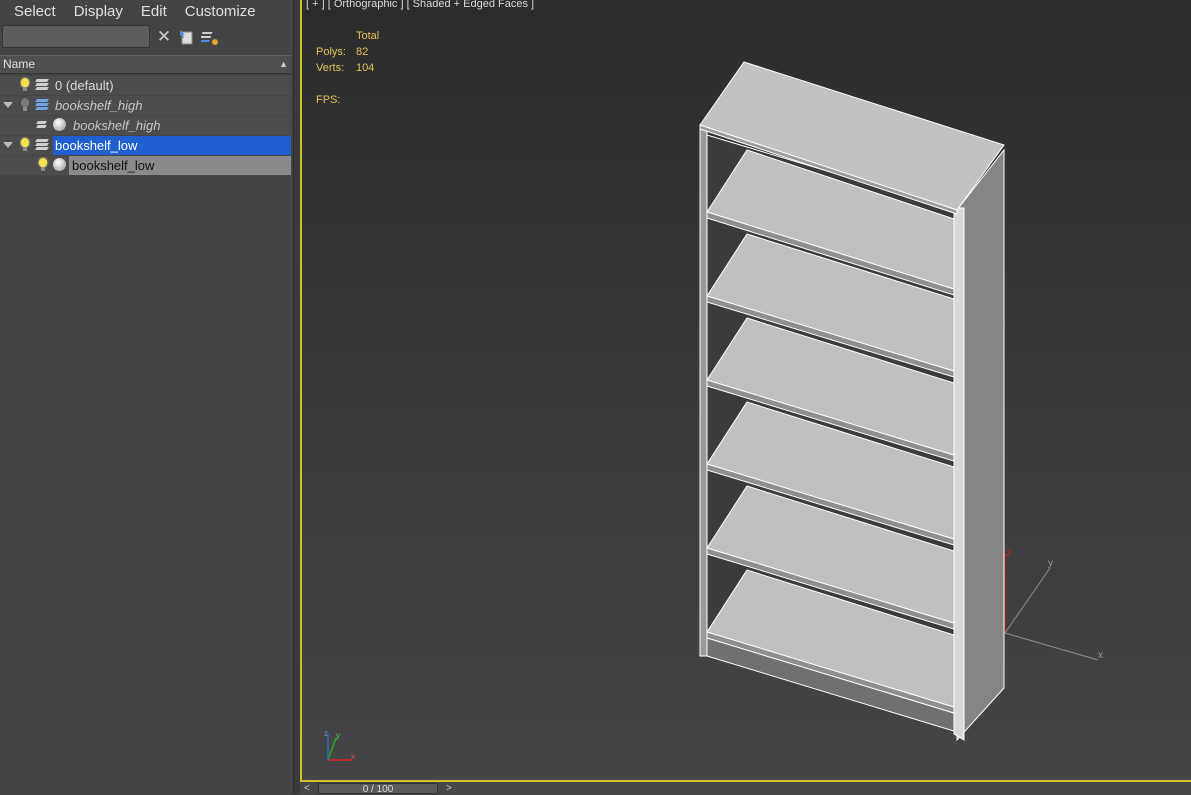  I want to click on menu-select: Select, so click(32, 12).